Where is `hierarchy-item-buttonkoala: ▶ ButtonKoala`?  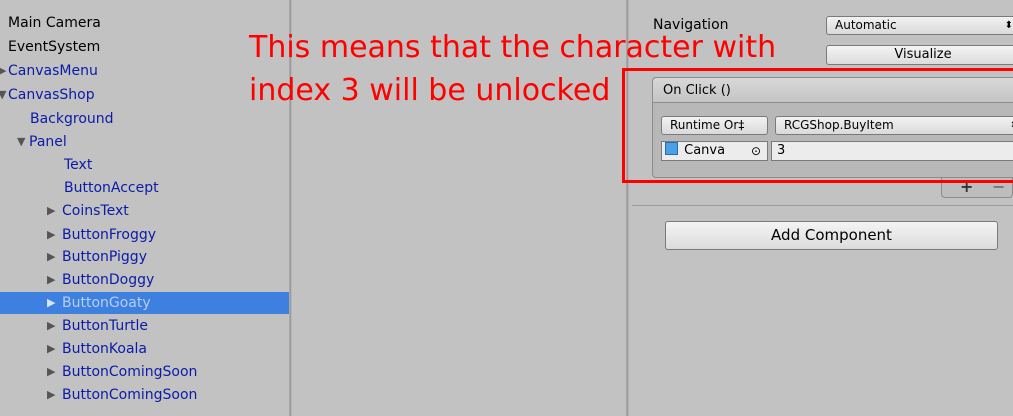
hierarchy-item-buttonkoala: ▶ ButtonKoala is located at coordinates (144, 349).